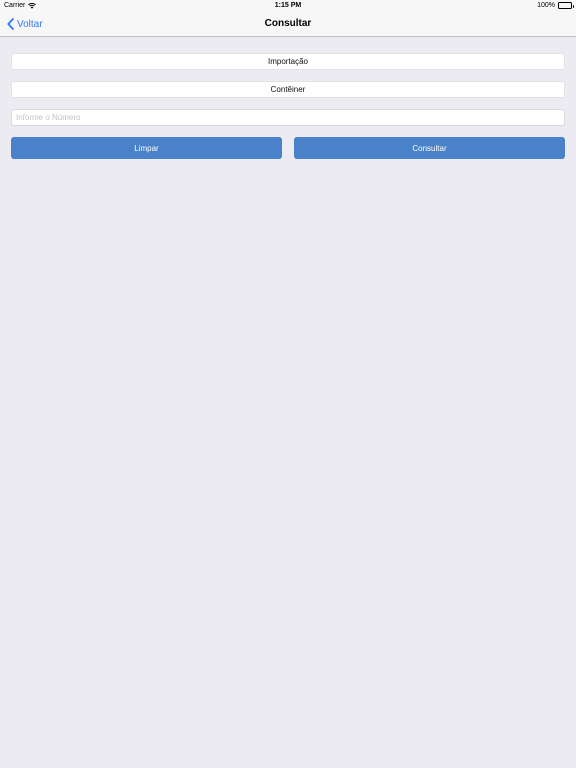 The image size is (576, 768). I want to click on battery-icon, so click(566, 5).